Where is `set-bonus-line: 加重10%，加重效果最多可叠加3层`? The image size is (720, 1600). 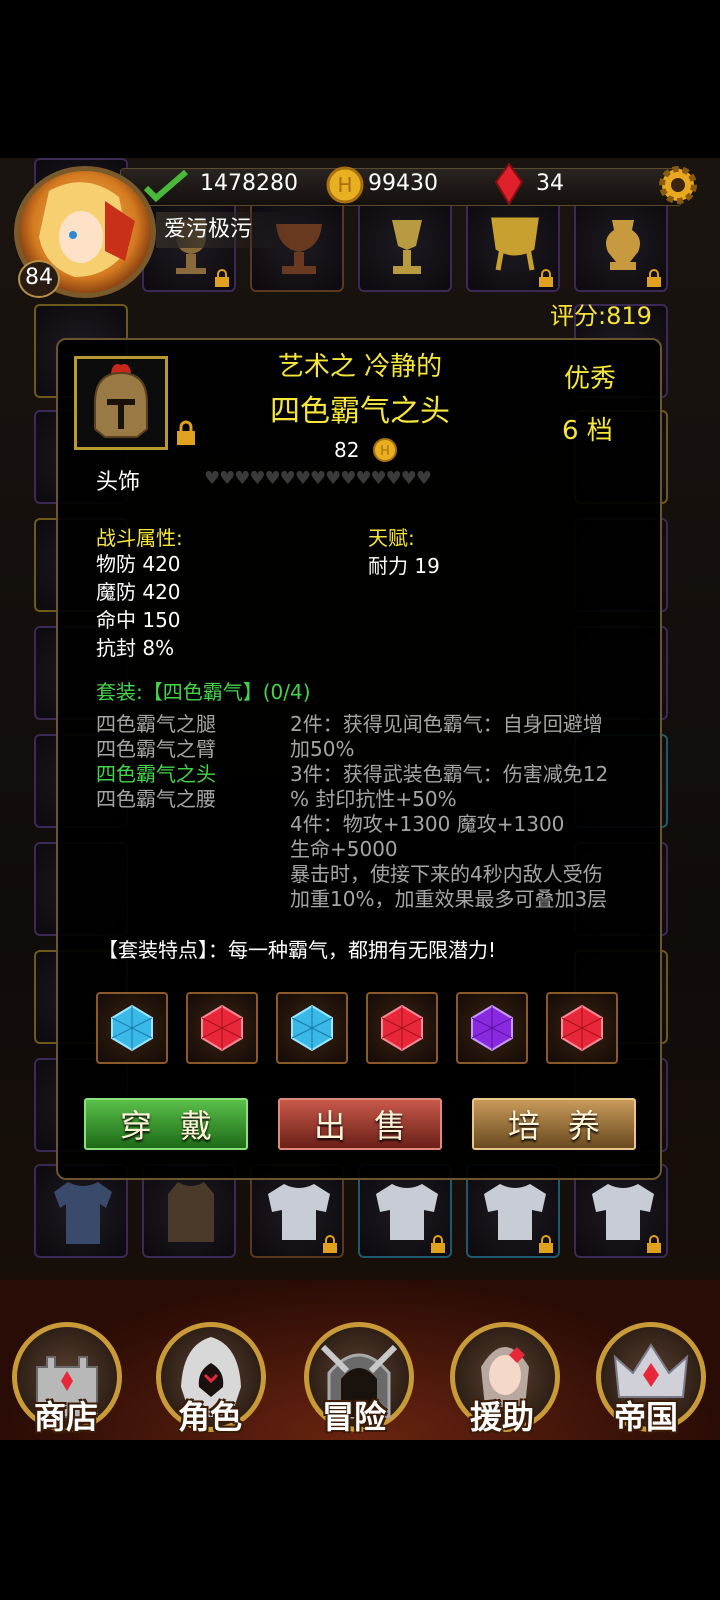 set-bonus-line: 加重10%，加重效果最多可叠加3层 is located at coordinates (449, 899).